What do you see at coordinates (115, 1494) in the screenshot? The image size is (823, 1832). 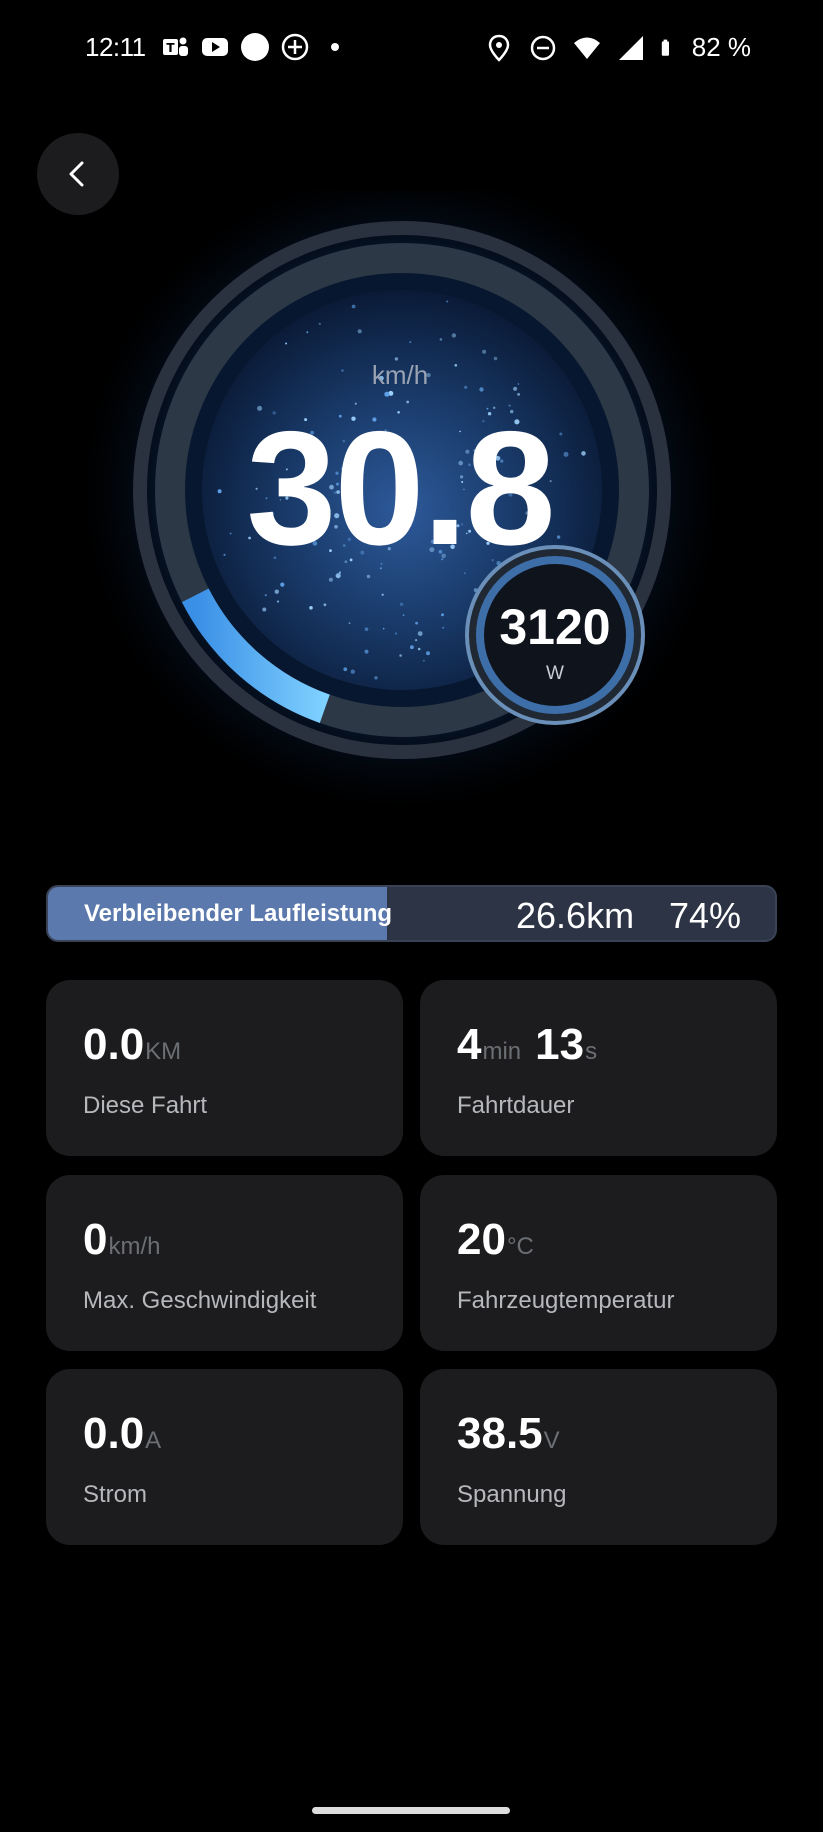 I see `current-label: Strom` at bounding box center [115, 1494].